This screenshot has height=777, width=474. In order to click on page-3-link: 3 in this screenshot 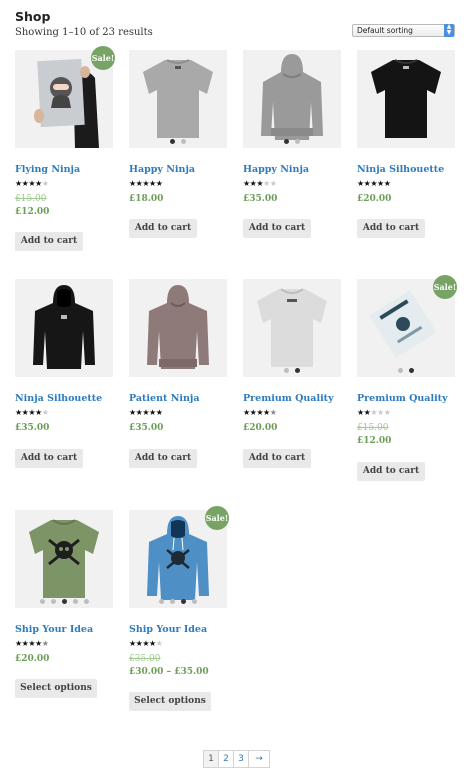, I will do `click(241, 759)`.